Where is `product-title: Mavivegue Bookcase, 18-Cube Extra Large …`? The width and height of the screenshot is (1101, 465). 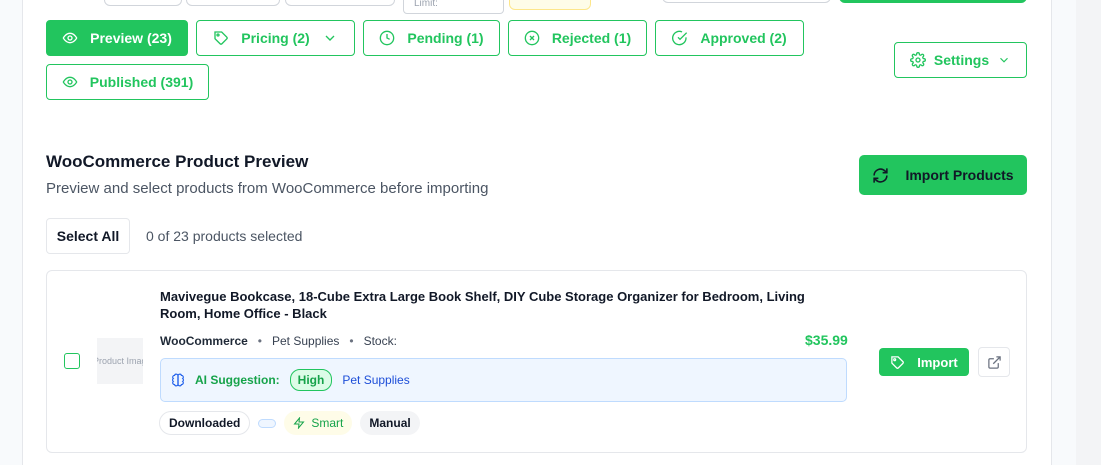 product-title: Mavivegue Bookcase, 18-Cube Extra Large … is located at coordinates (482, 305).